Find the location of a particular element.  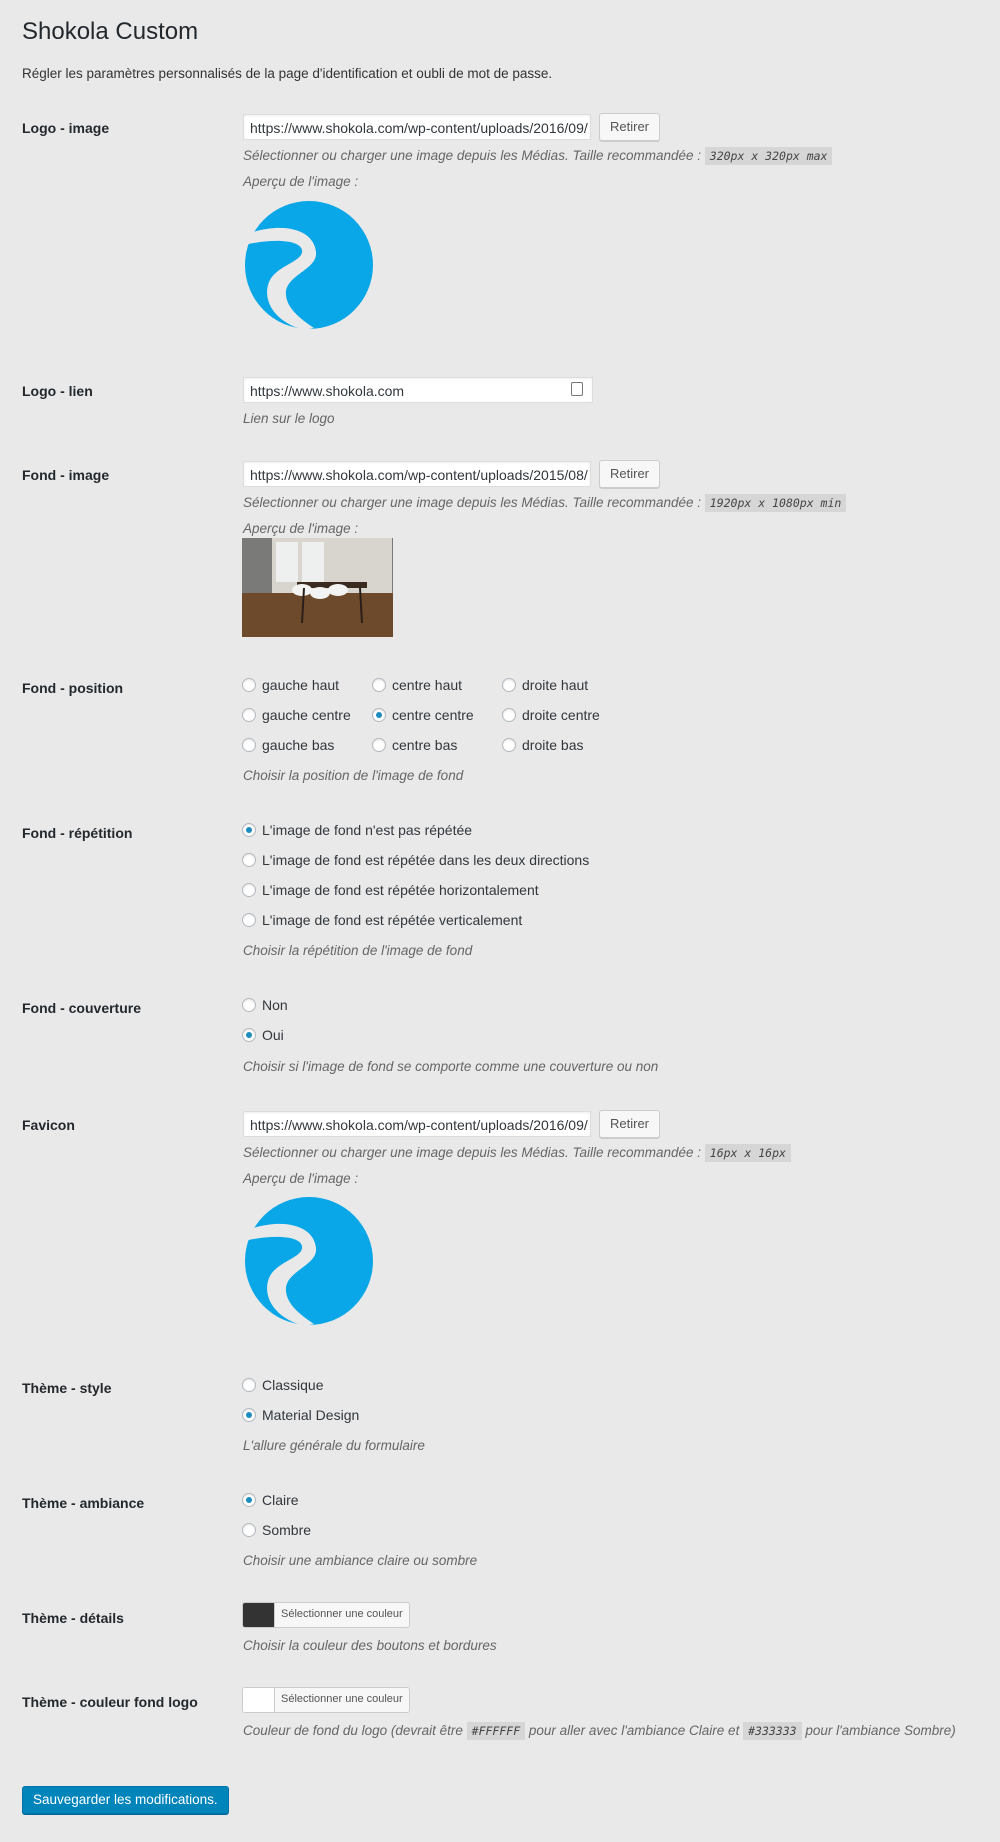

radio-centre-centre: centre centre is located at coordinates (423, 715).